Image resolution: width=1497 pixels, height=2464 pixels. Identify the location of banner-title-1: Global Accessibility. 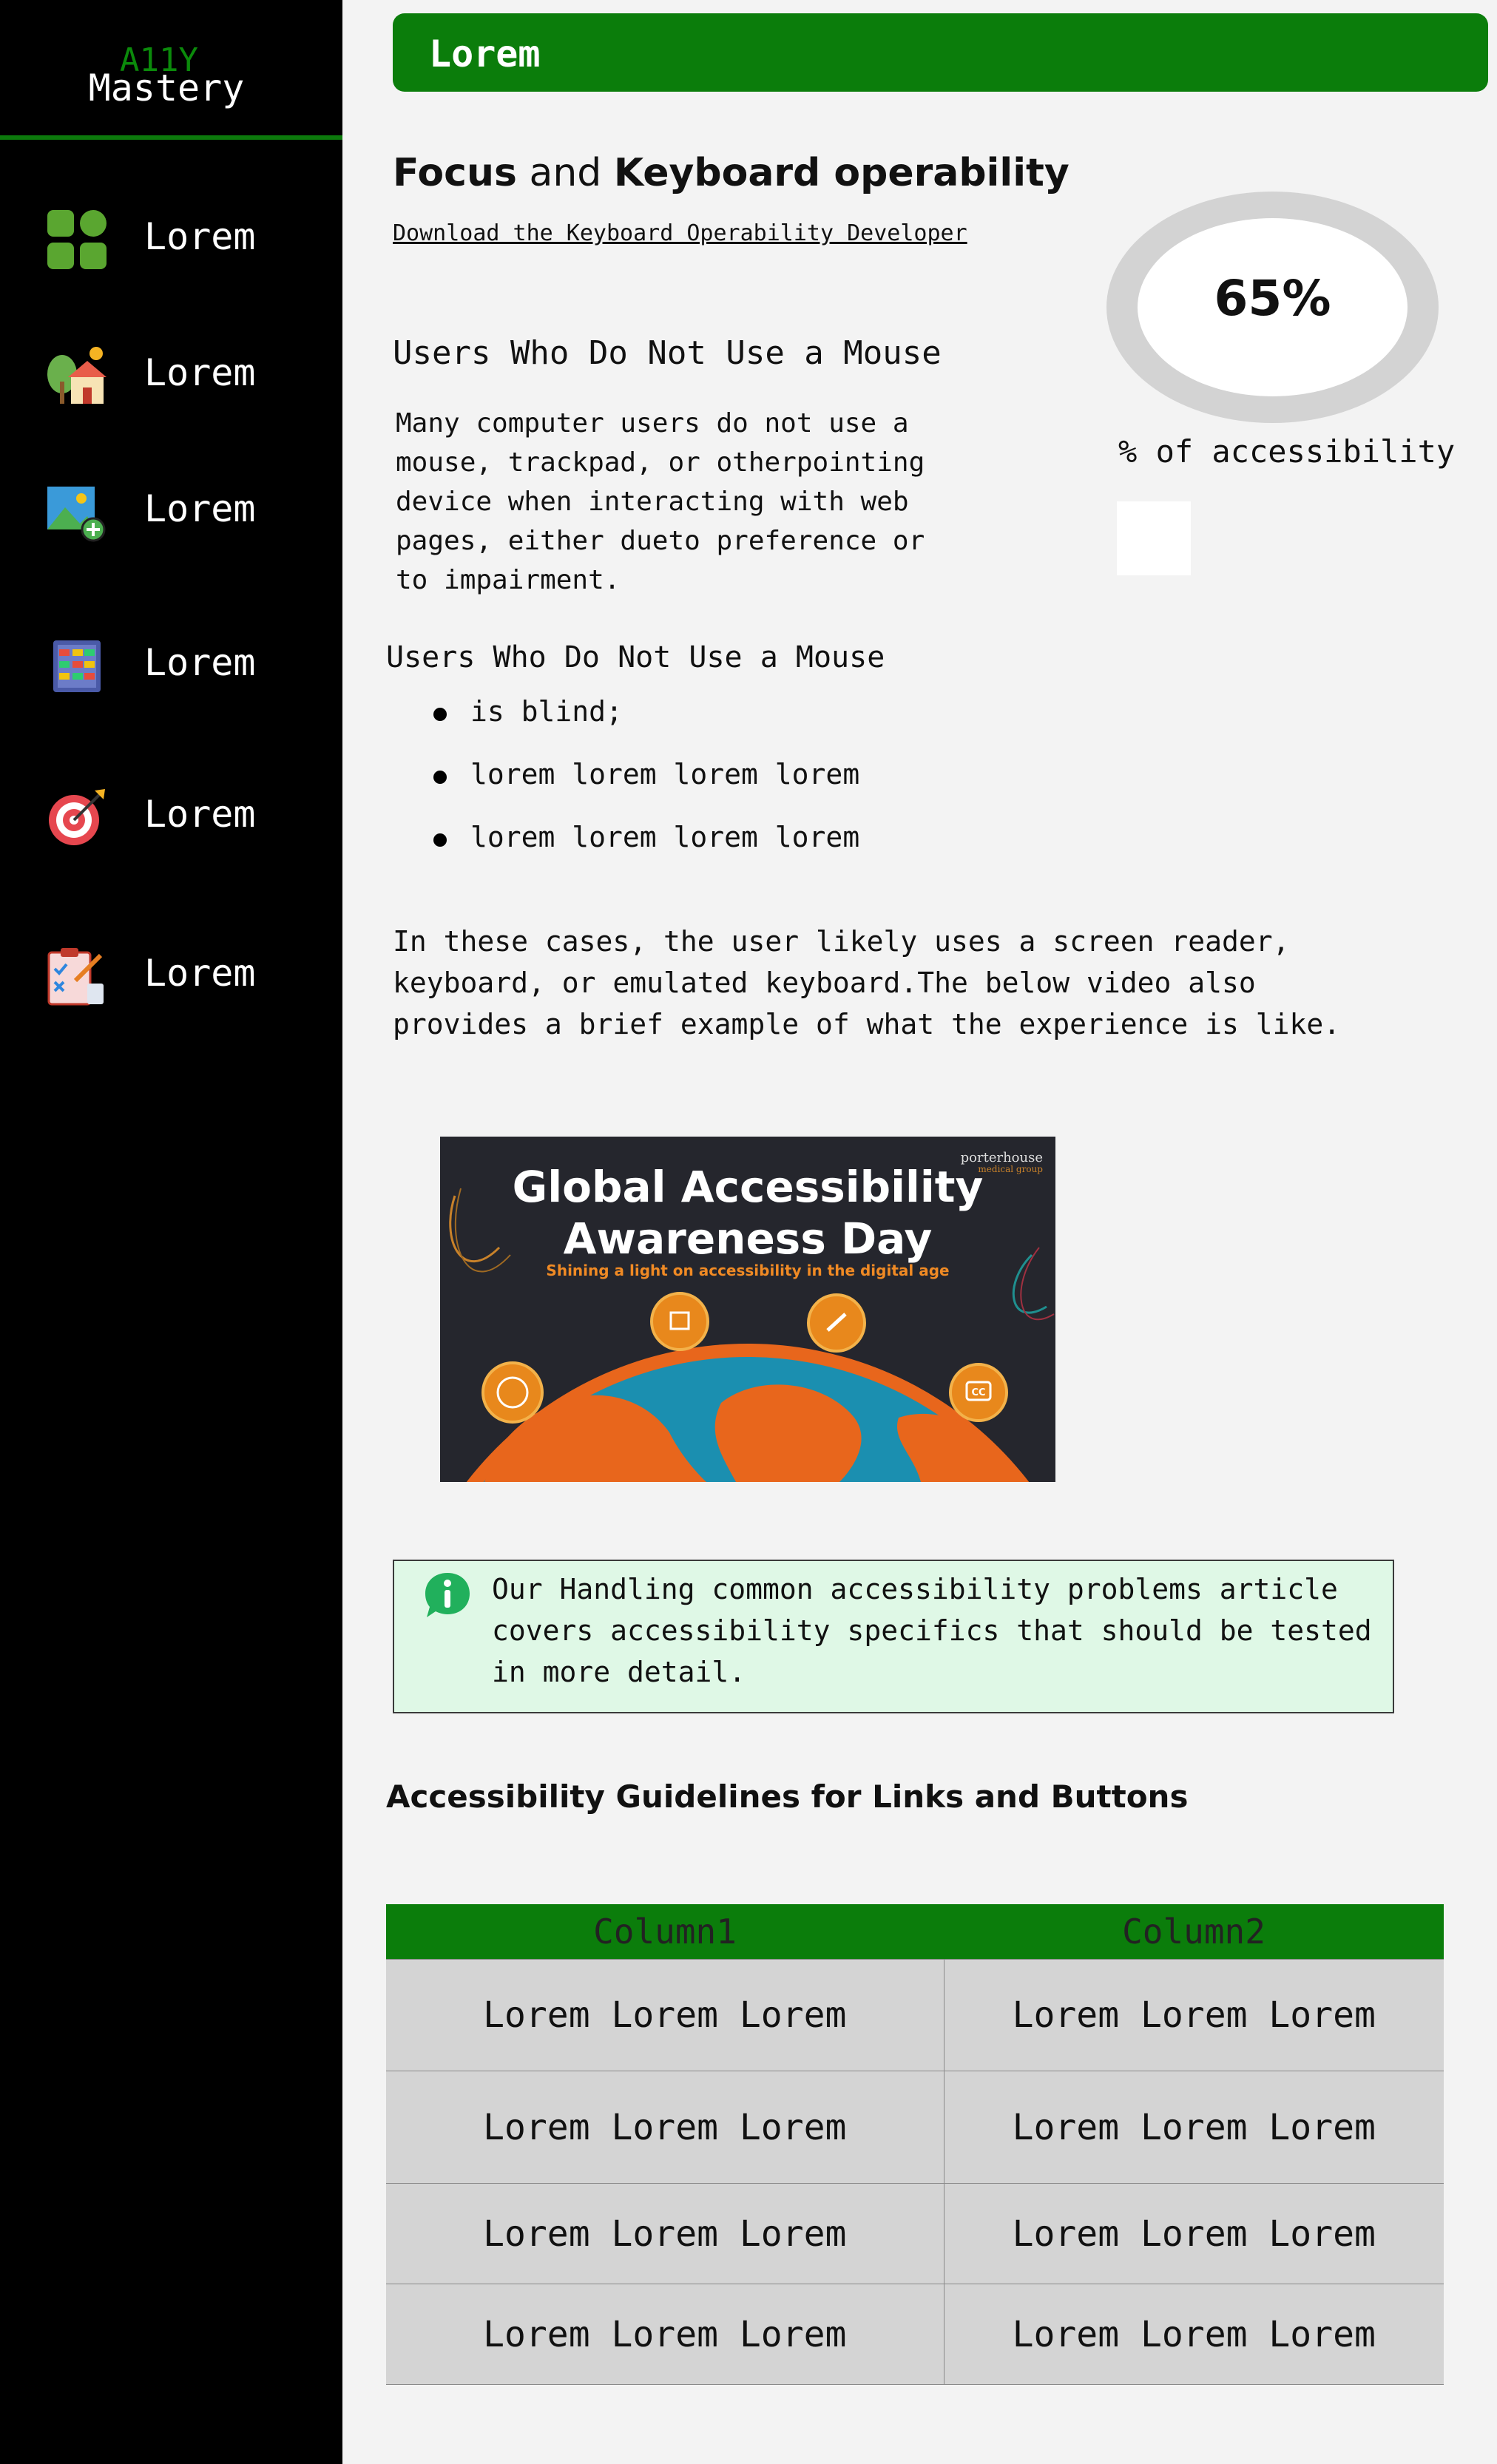
(749, 1187).